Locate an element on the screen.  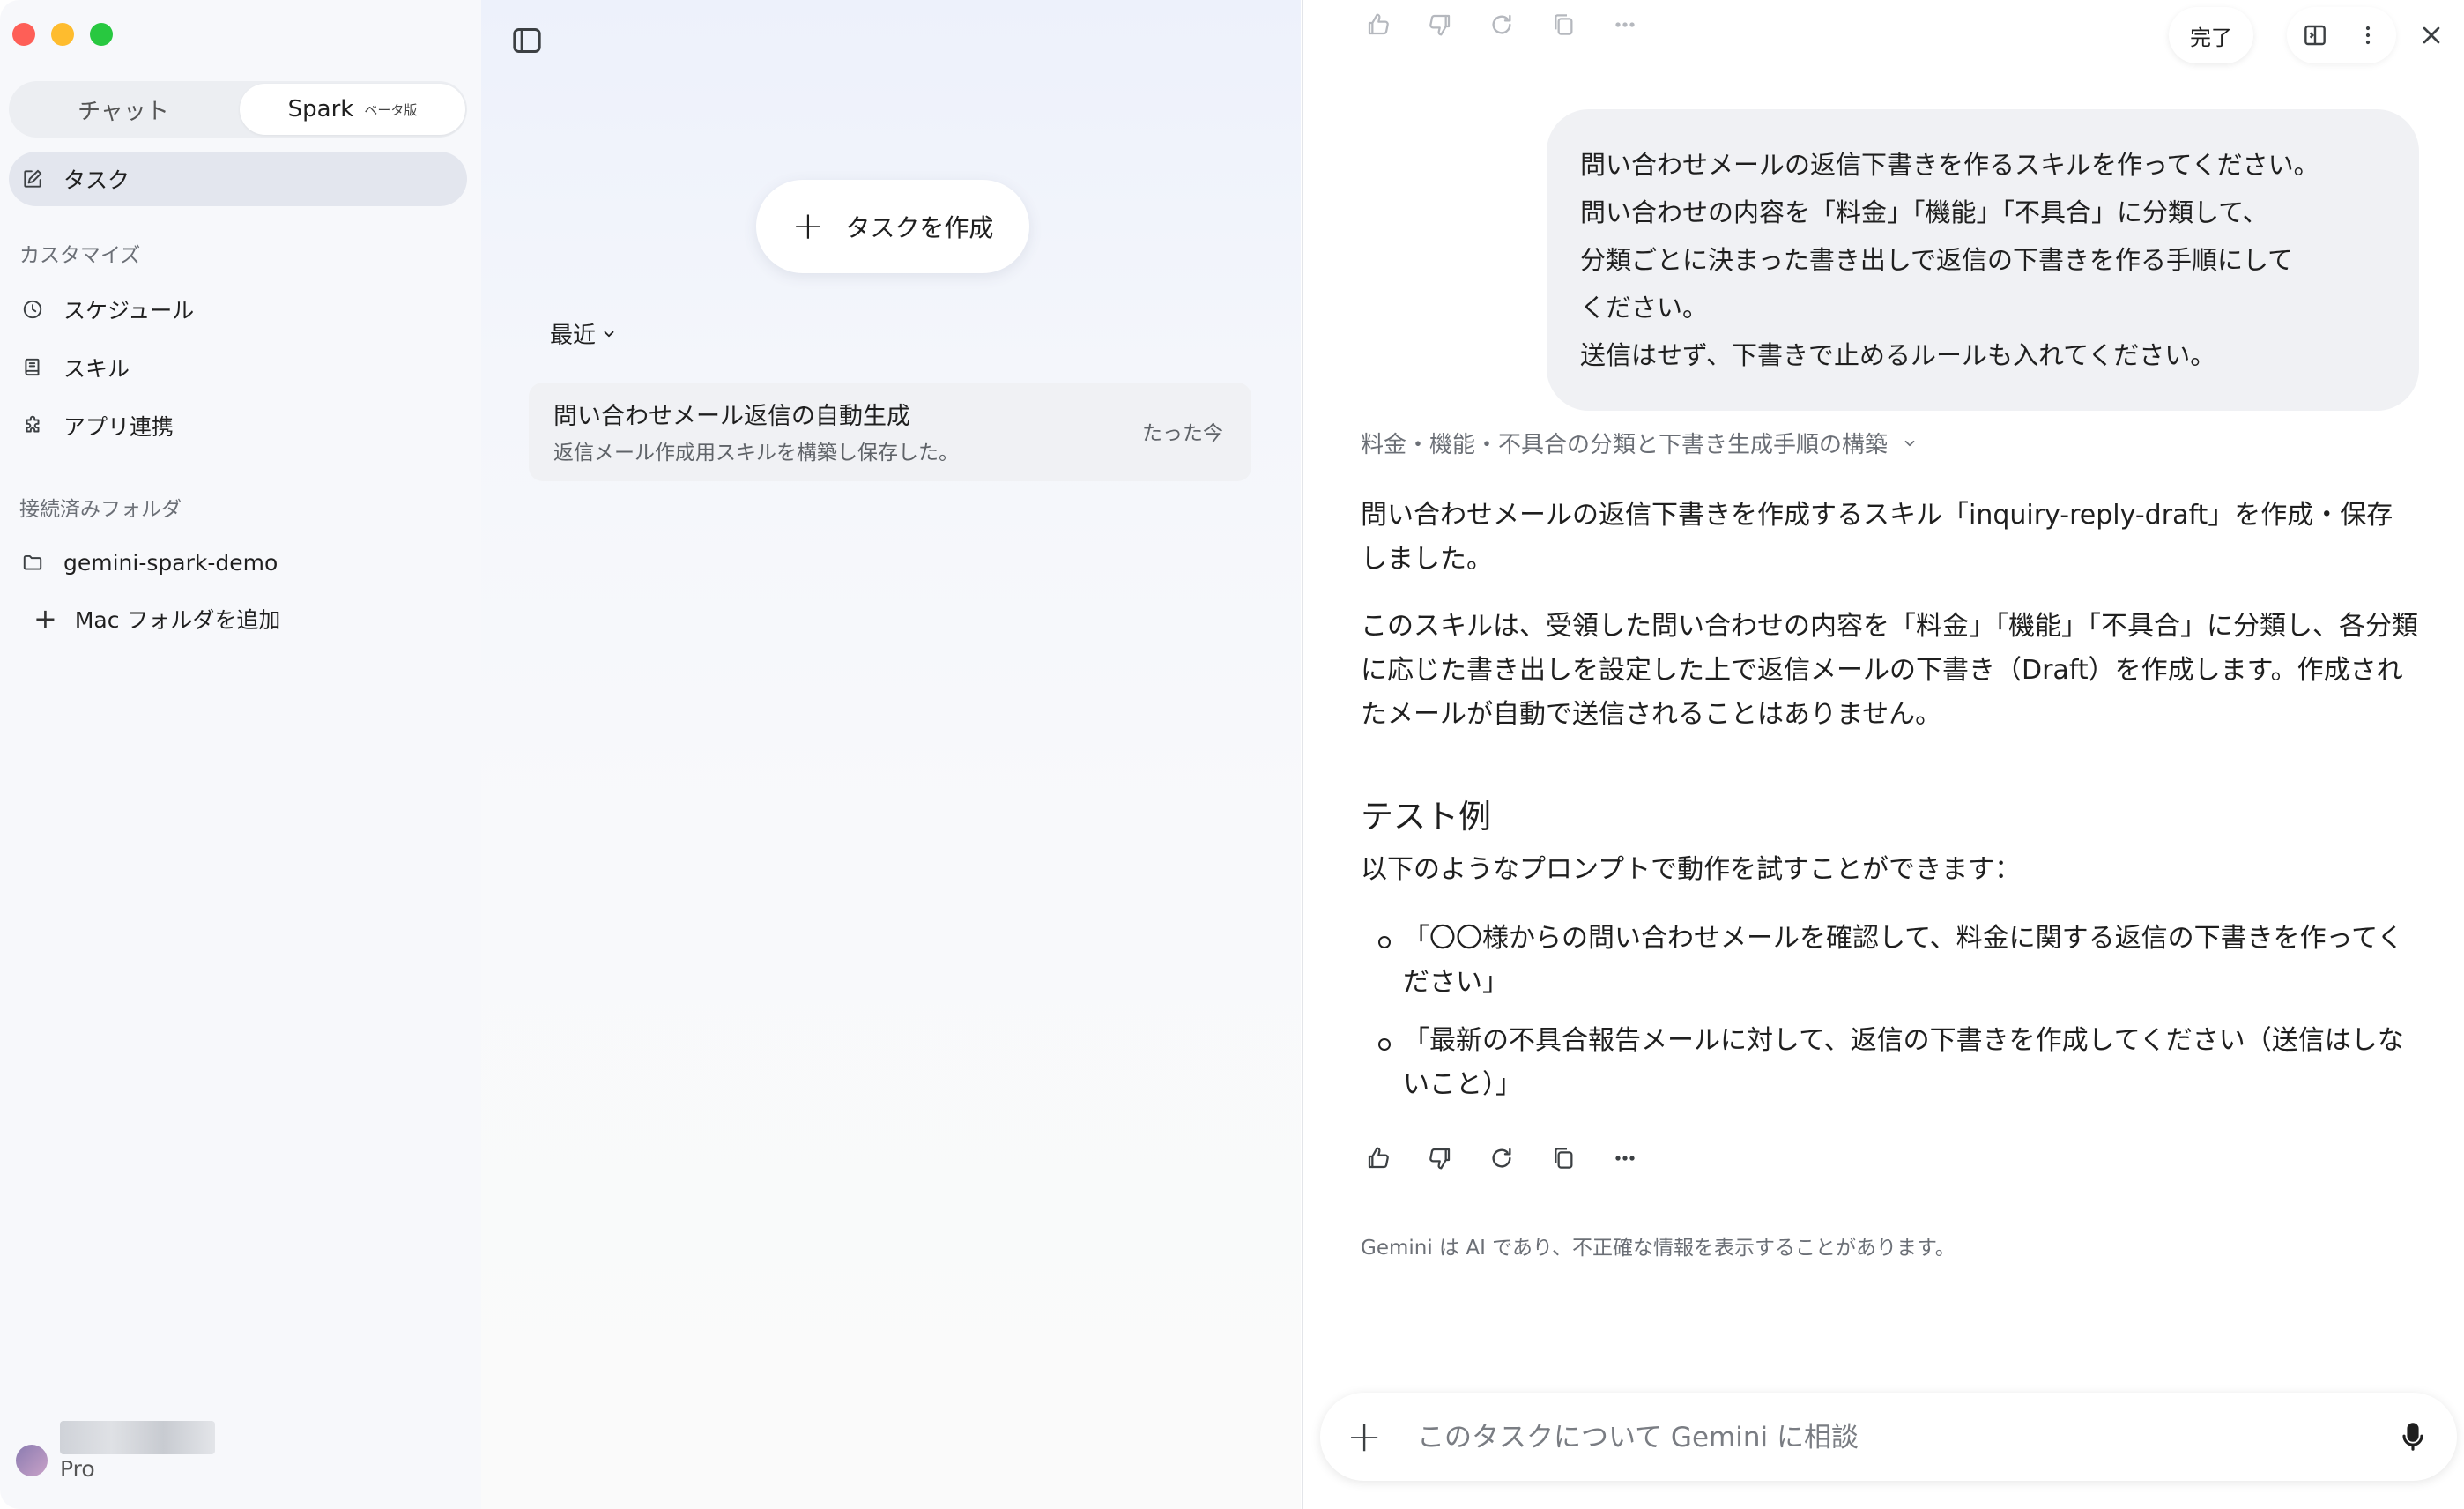
composer-input is located at coordinates (1875, 1437).